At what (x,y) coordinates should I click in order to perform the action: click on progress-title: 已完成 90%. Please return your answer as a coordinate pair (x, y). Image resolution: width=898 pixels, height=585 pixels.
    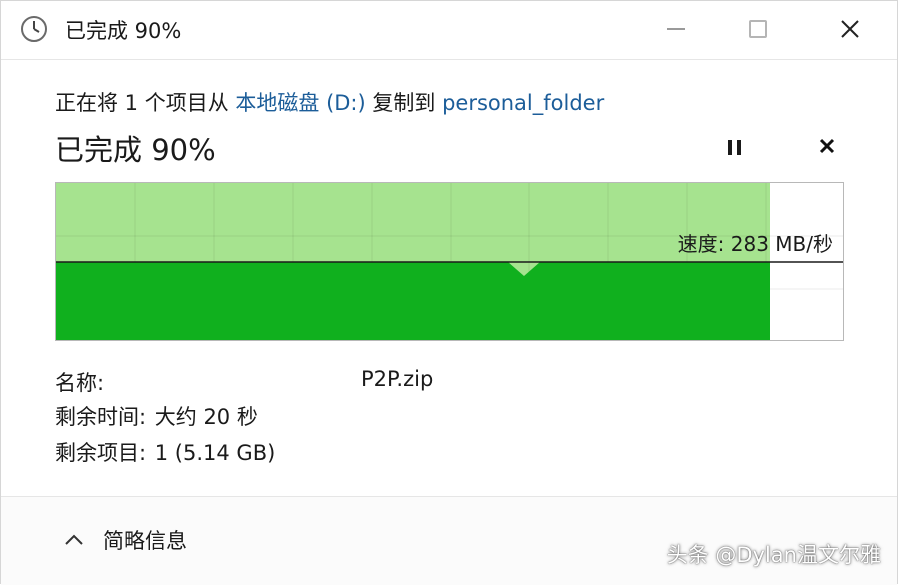
    Looking at the image, I should click on (135, 150).